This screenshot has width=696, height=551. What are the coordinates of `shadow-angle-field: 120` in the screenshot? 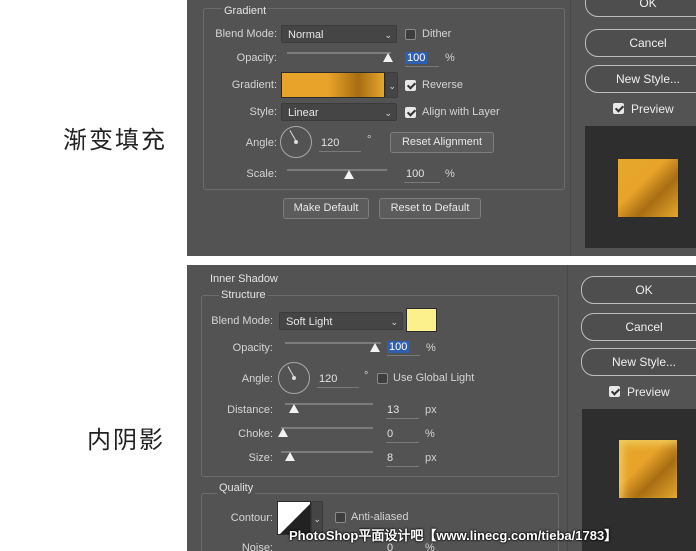 It's located at (328, 379).